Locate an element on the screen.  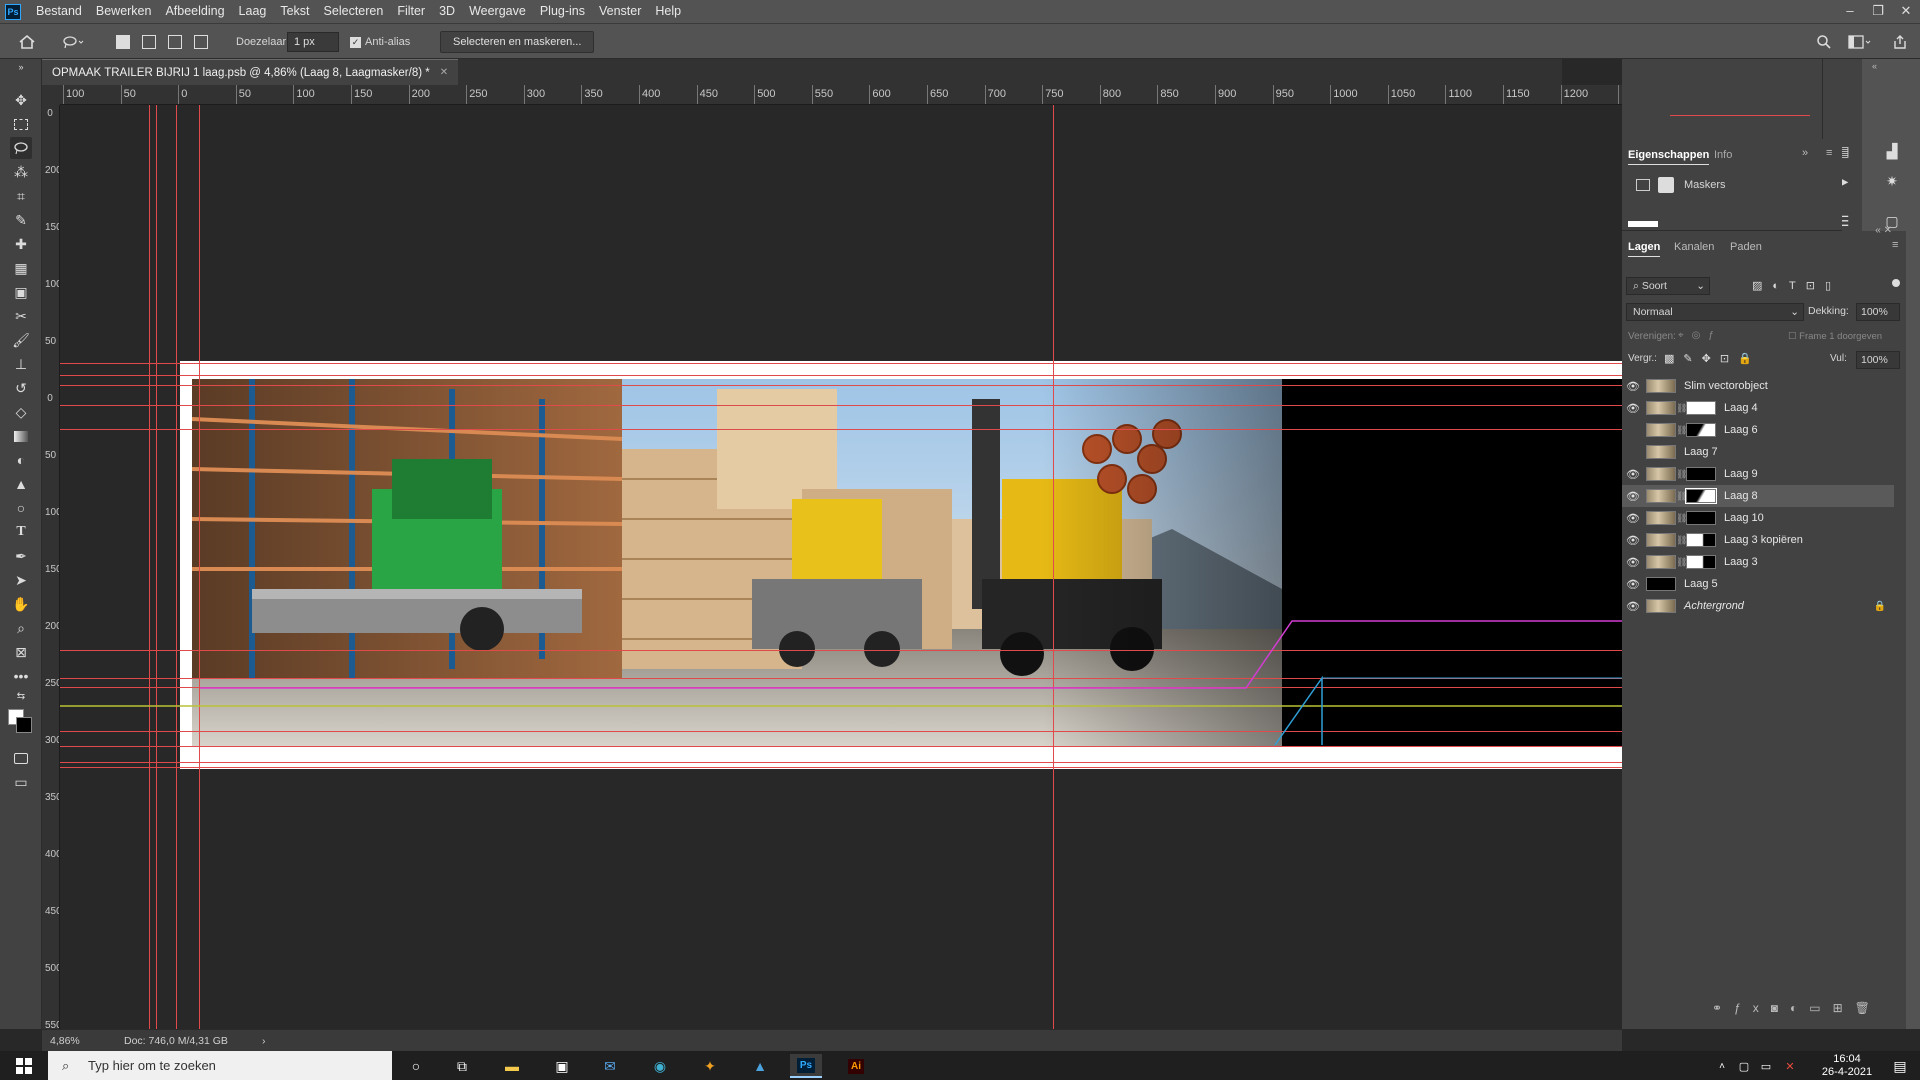
minimize-icon: – is located at coordinates (1850, 11).